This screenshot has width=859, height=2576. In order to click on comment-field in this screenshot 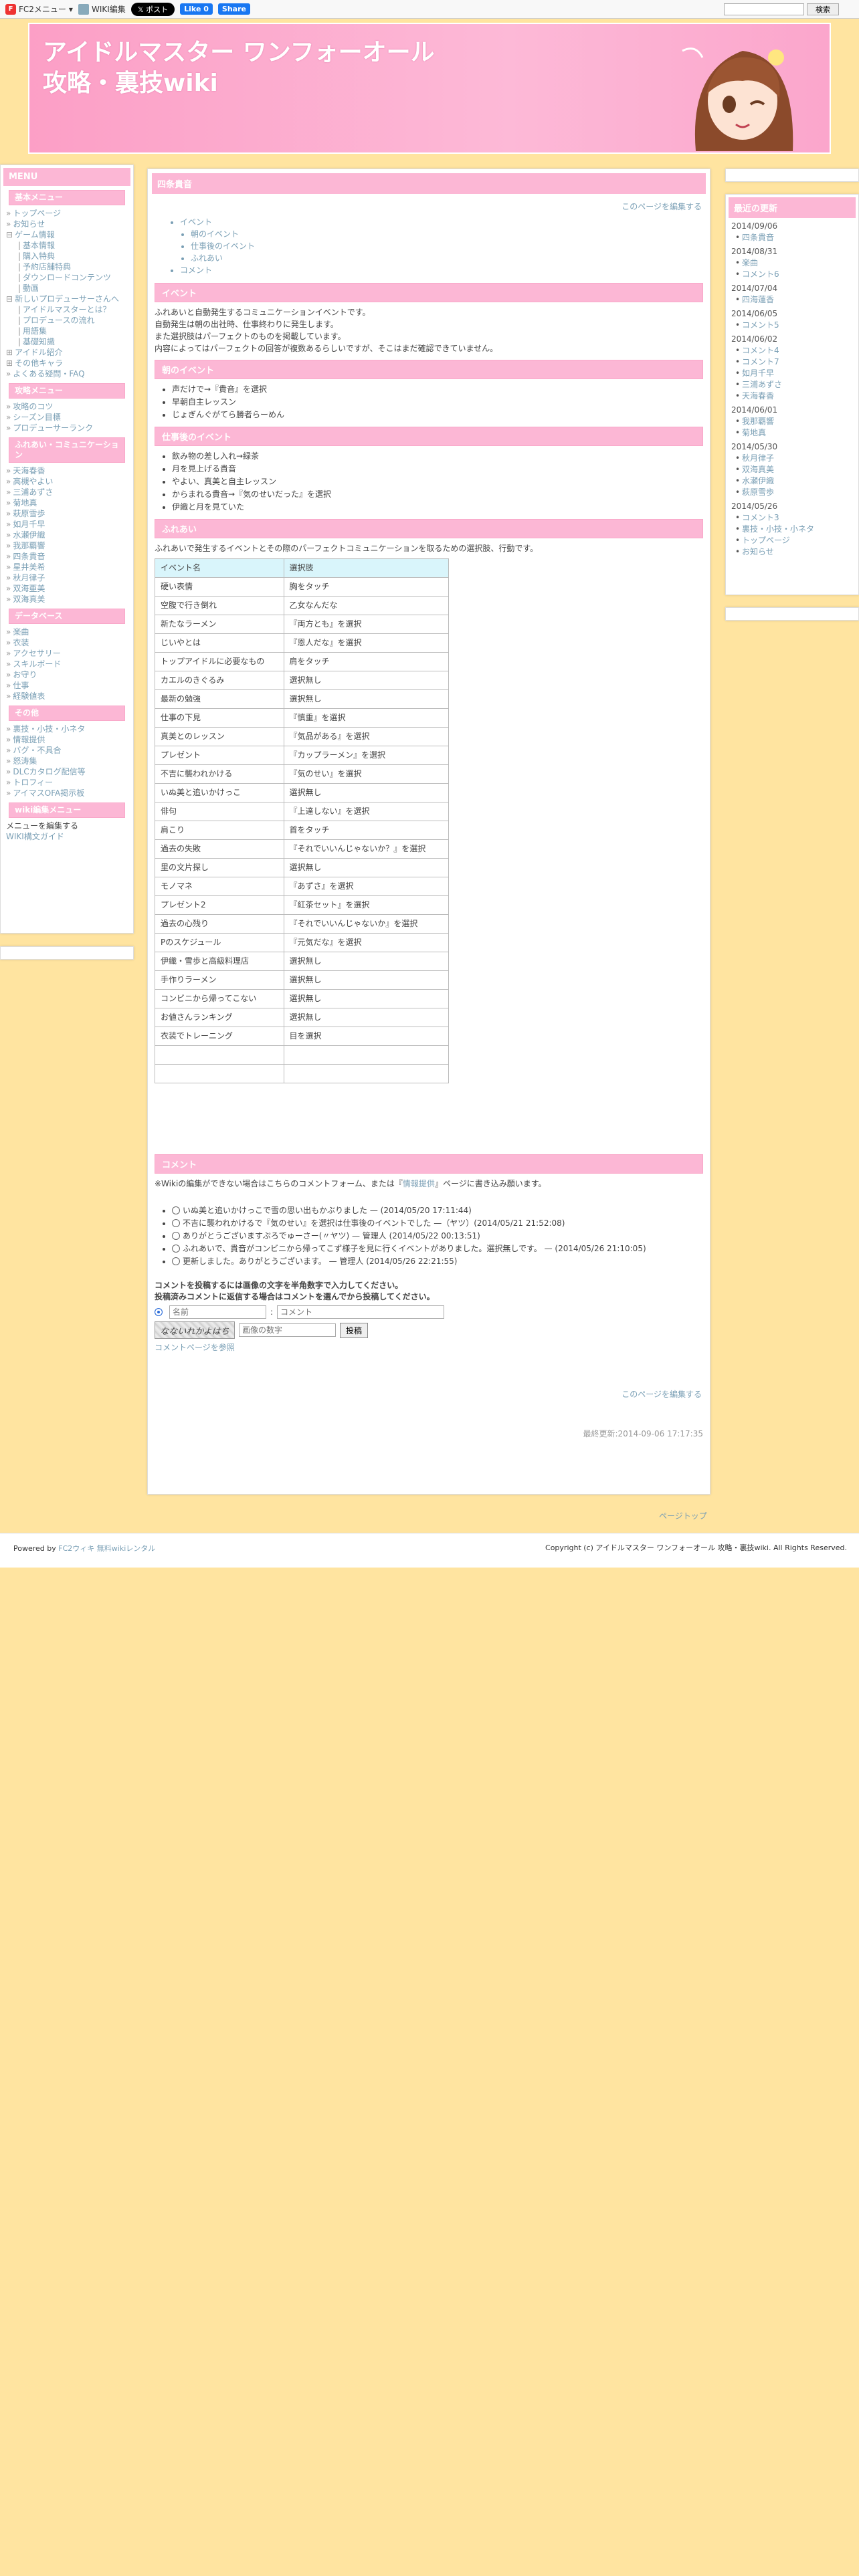, I will do `click(361, 1312)`.